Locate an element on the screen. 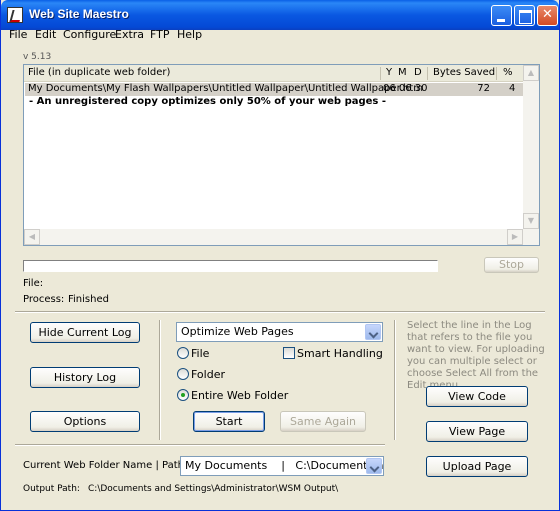  file-status-label: File: is located at coordinates (33, 283).